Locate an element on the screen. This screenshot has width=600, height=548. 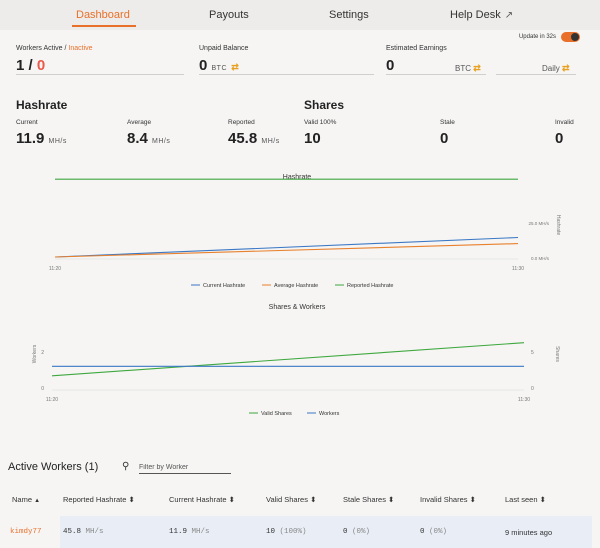
row-valid-shares: 10 (100%) is located at coordinates (286, 532).